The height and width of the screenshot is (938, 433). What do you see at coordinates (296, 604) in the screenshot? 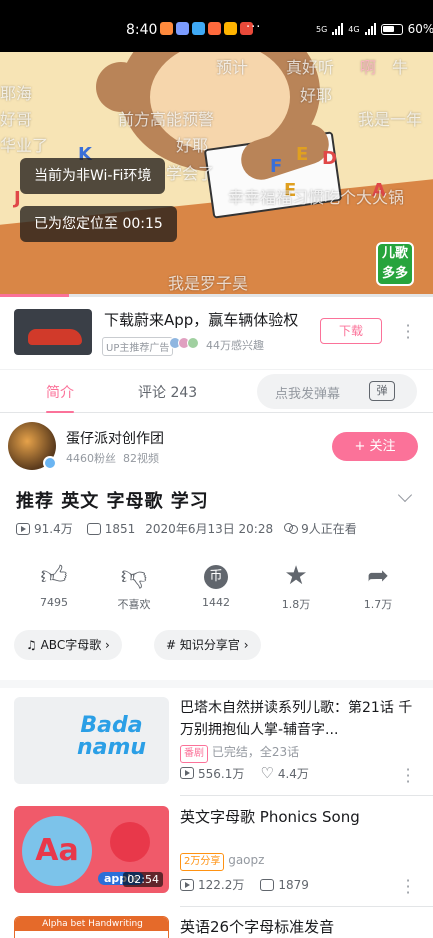
I see `favorite-count: 1.8万` at bounding box center [296, 604].